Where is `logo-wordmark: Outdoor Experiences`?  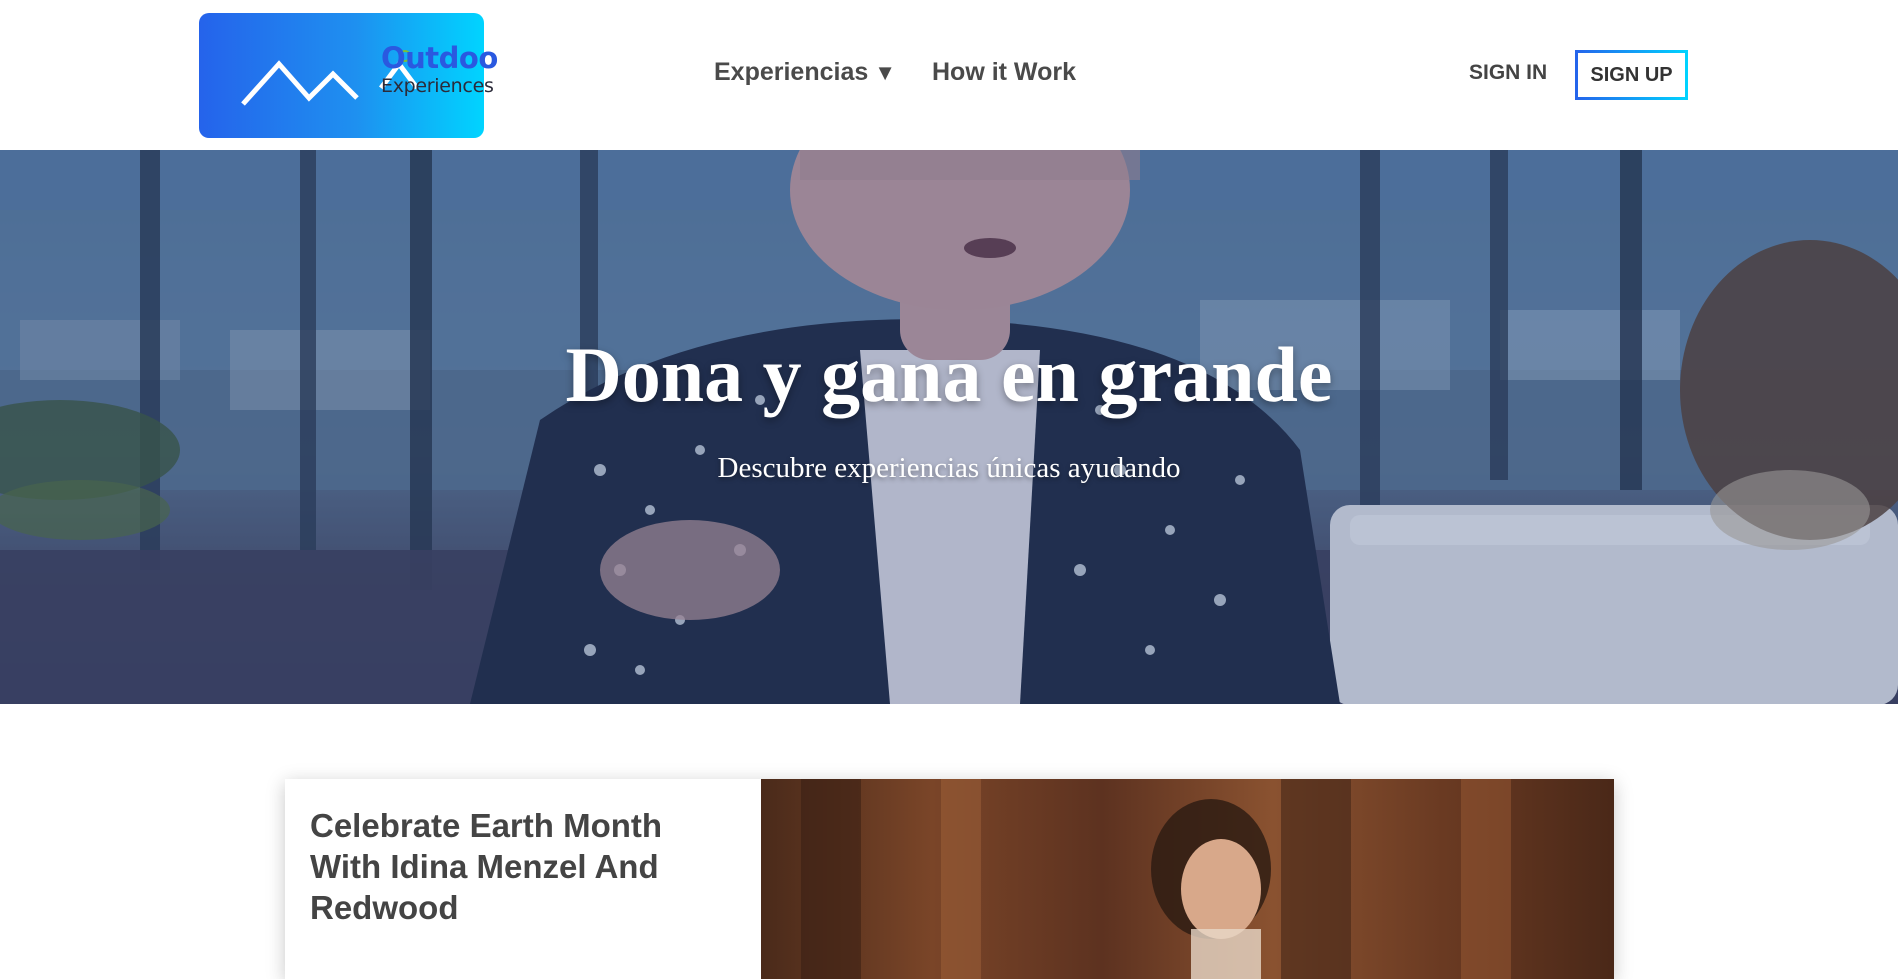 logo-wordmark: Outdoor Experiences is located at coordinates (440, 69).